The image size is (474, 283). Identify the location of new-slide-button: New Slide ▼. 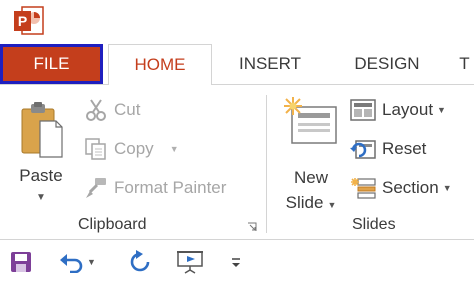
(311, 155).